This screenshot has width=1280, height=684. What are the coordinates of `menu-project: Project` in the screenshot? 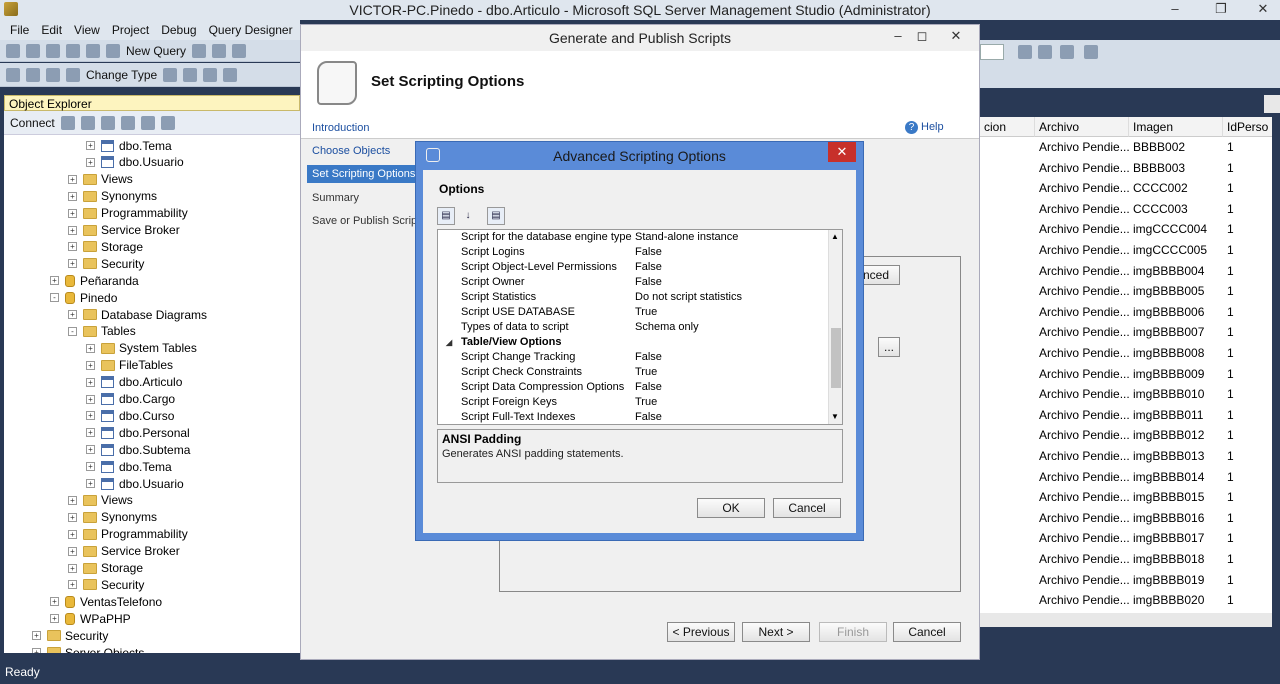 It's located at (130, 30).